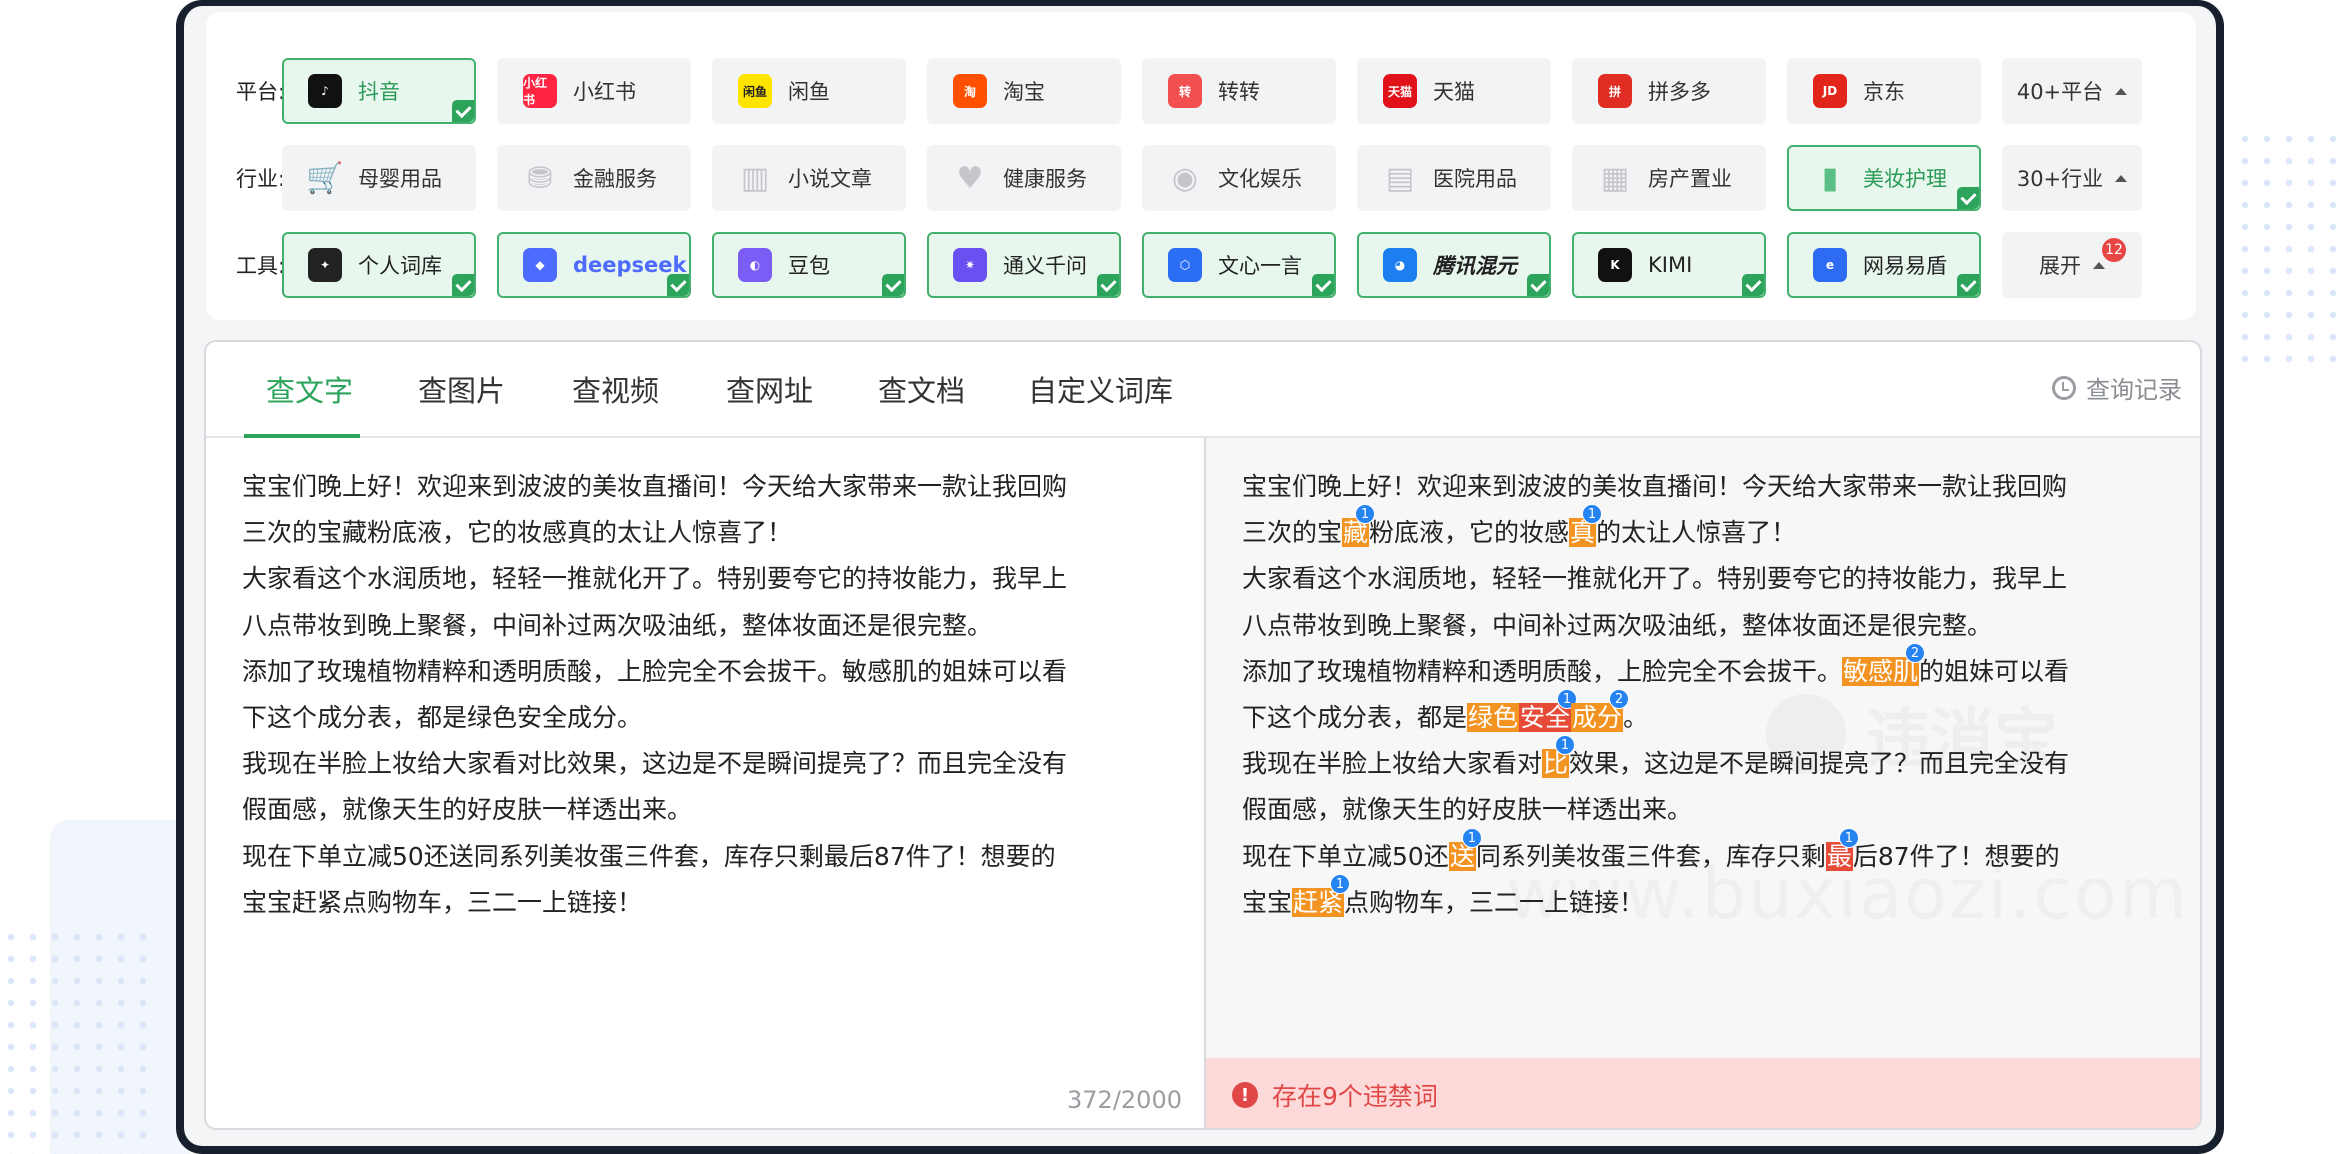 The image size is (2344, 1154). What do you see at coordinates (1669, 178) in the screenshot?
I see `industry-chip-7: ▦ 房产置业` at bounding box center [1669, 178].